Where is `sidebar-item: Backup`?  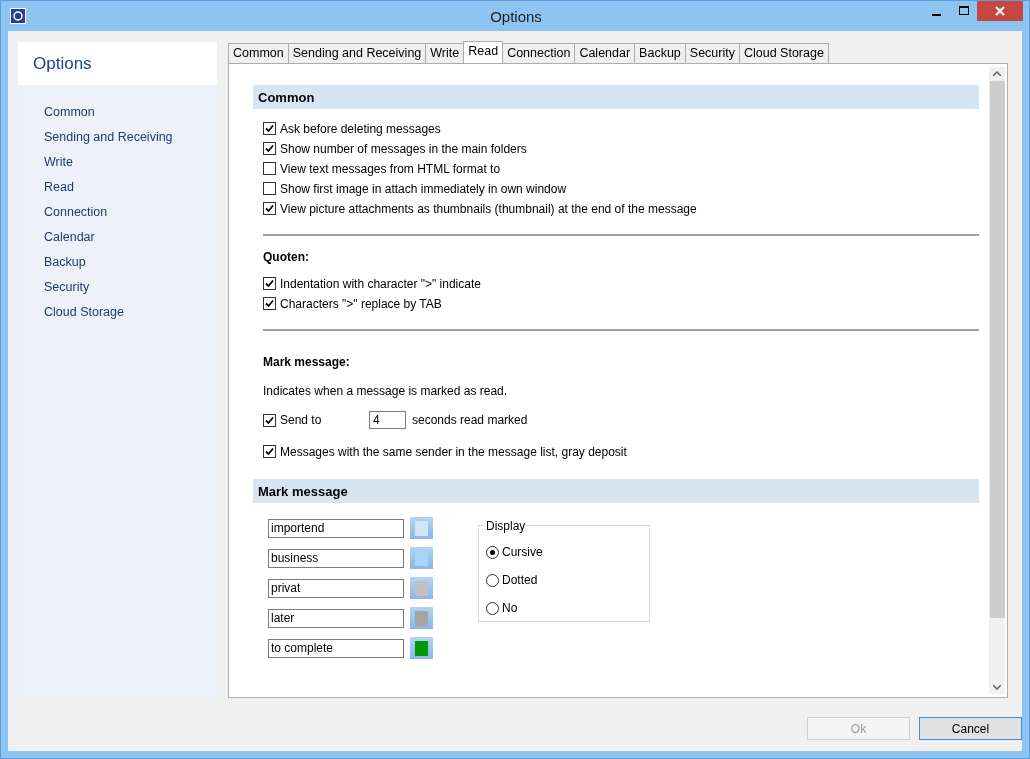
sidebar-item: Backup is located at coordinates (65, 262).